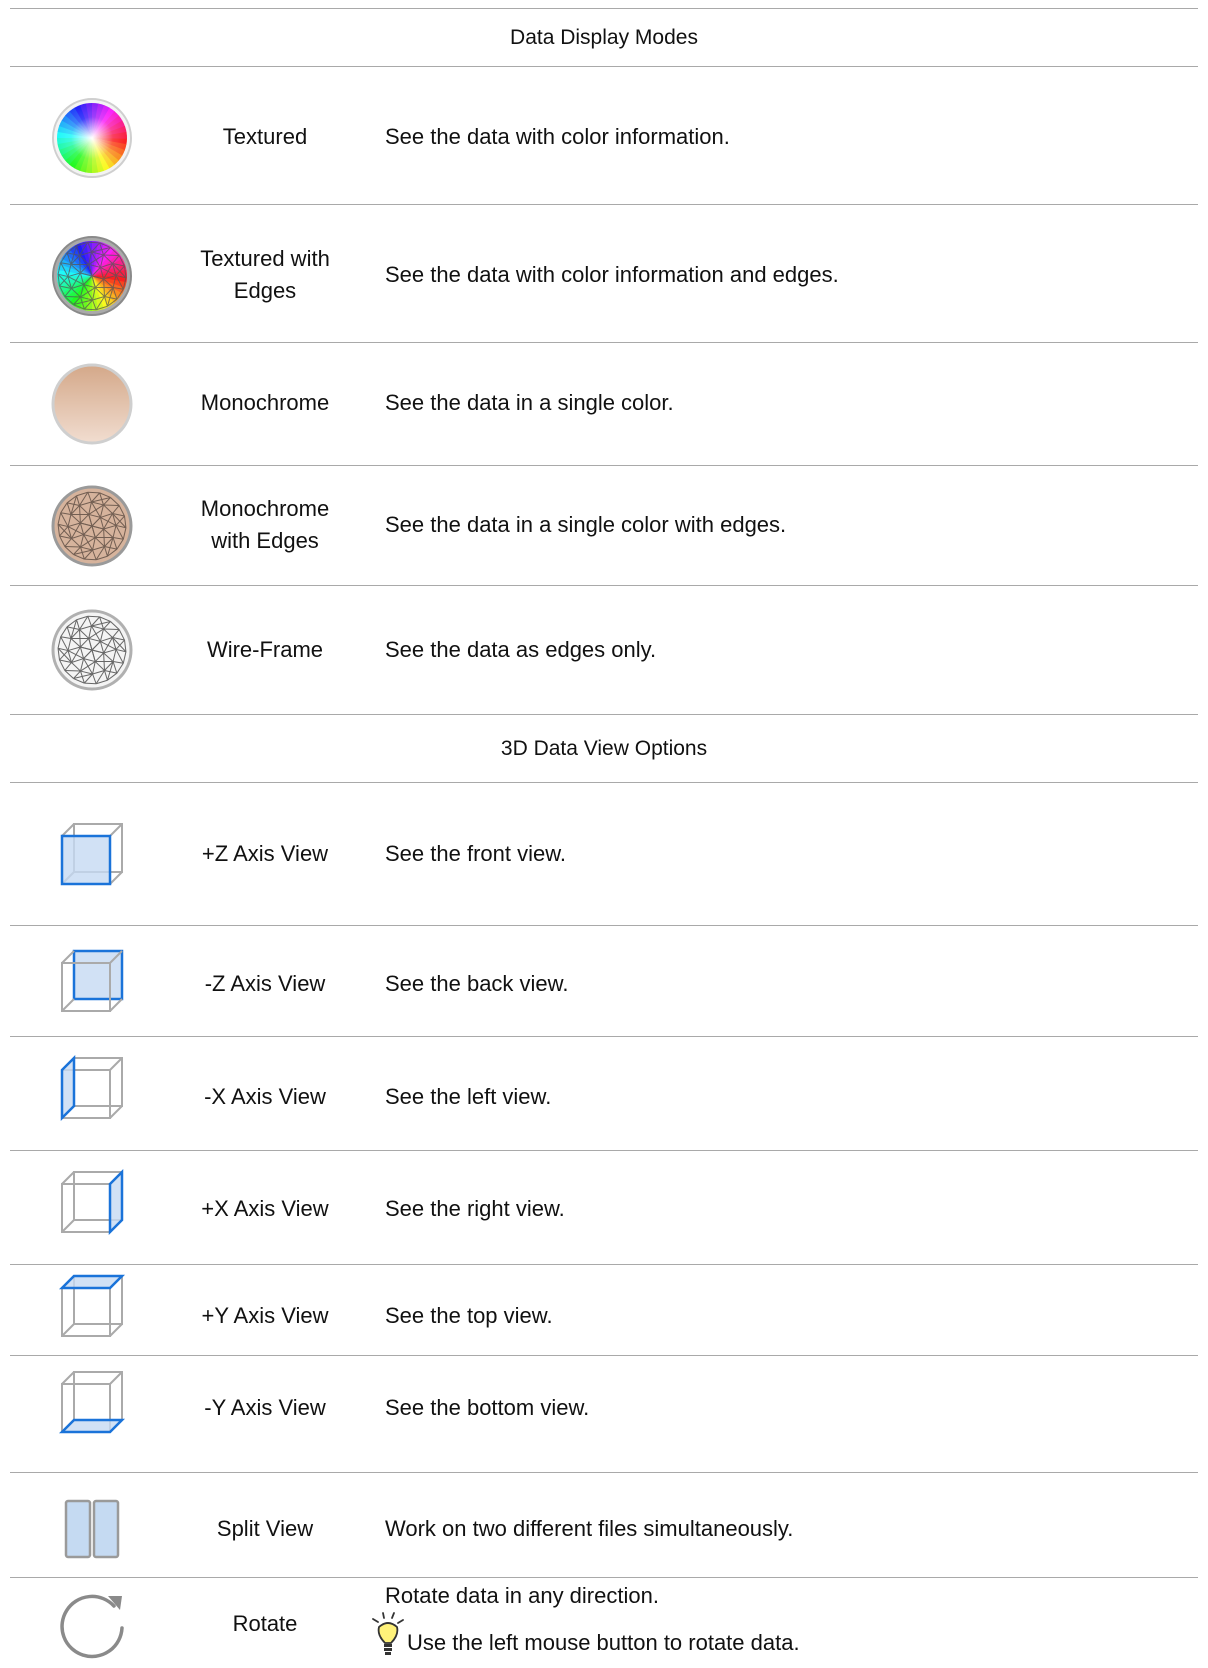  What do you see at coordinates (265, 524) in the screenshot?
I see `mode-name: Monochrome with Edges` at bounding box center [265, 524].